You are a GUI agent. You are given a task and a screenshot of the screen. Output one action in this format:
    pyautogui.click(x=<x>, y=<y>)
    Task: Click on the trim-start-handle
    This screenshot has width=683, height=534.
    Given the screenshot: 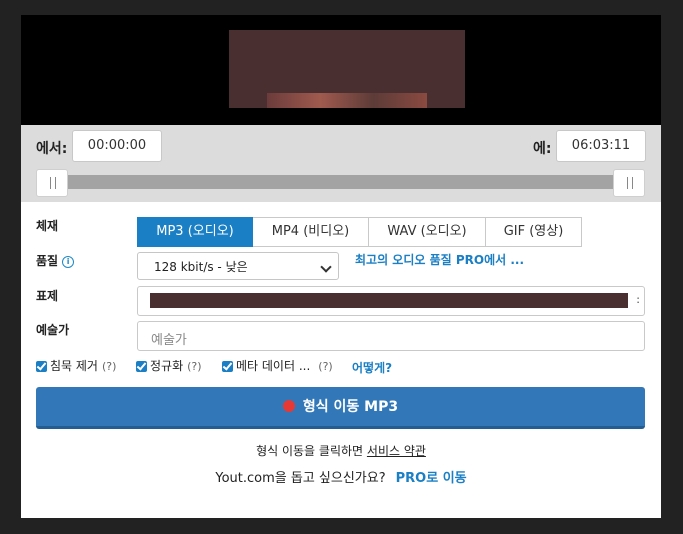 What is the action you would take?
    pyautogui.click(x=52, y=183)
    